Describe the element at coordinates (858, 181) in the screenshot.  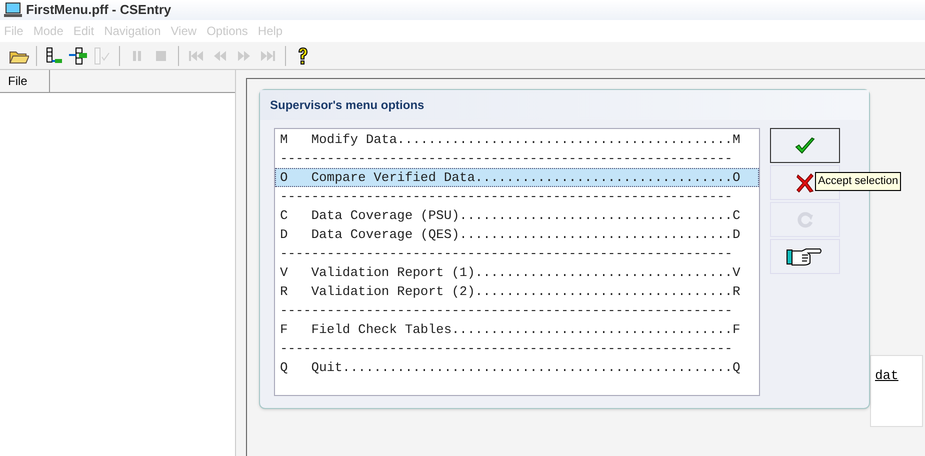
I see `tooltip: Accept selection` at that location.